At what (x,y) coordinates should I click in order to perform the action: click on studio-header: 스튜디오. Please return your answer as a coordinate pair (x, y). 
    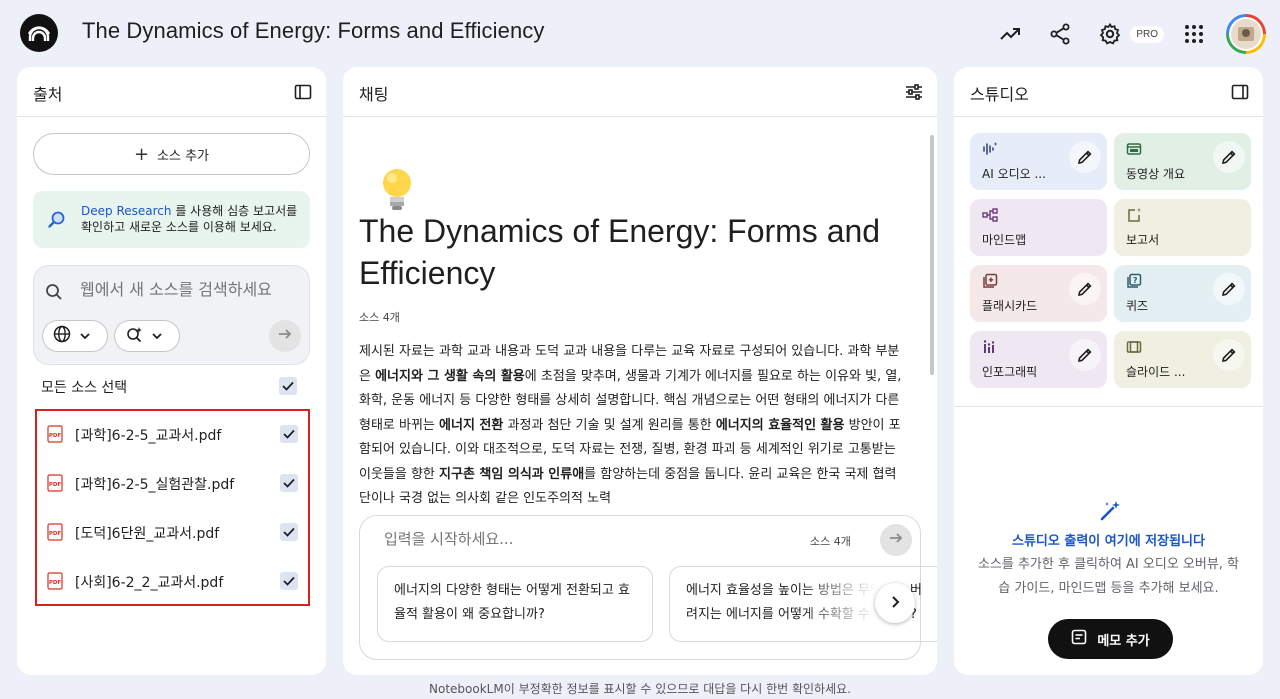
    Looking at the image, I should click on (1108, 92).